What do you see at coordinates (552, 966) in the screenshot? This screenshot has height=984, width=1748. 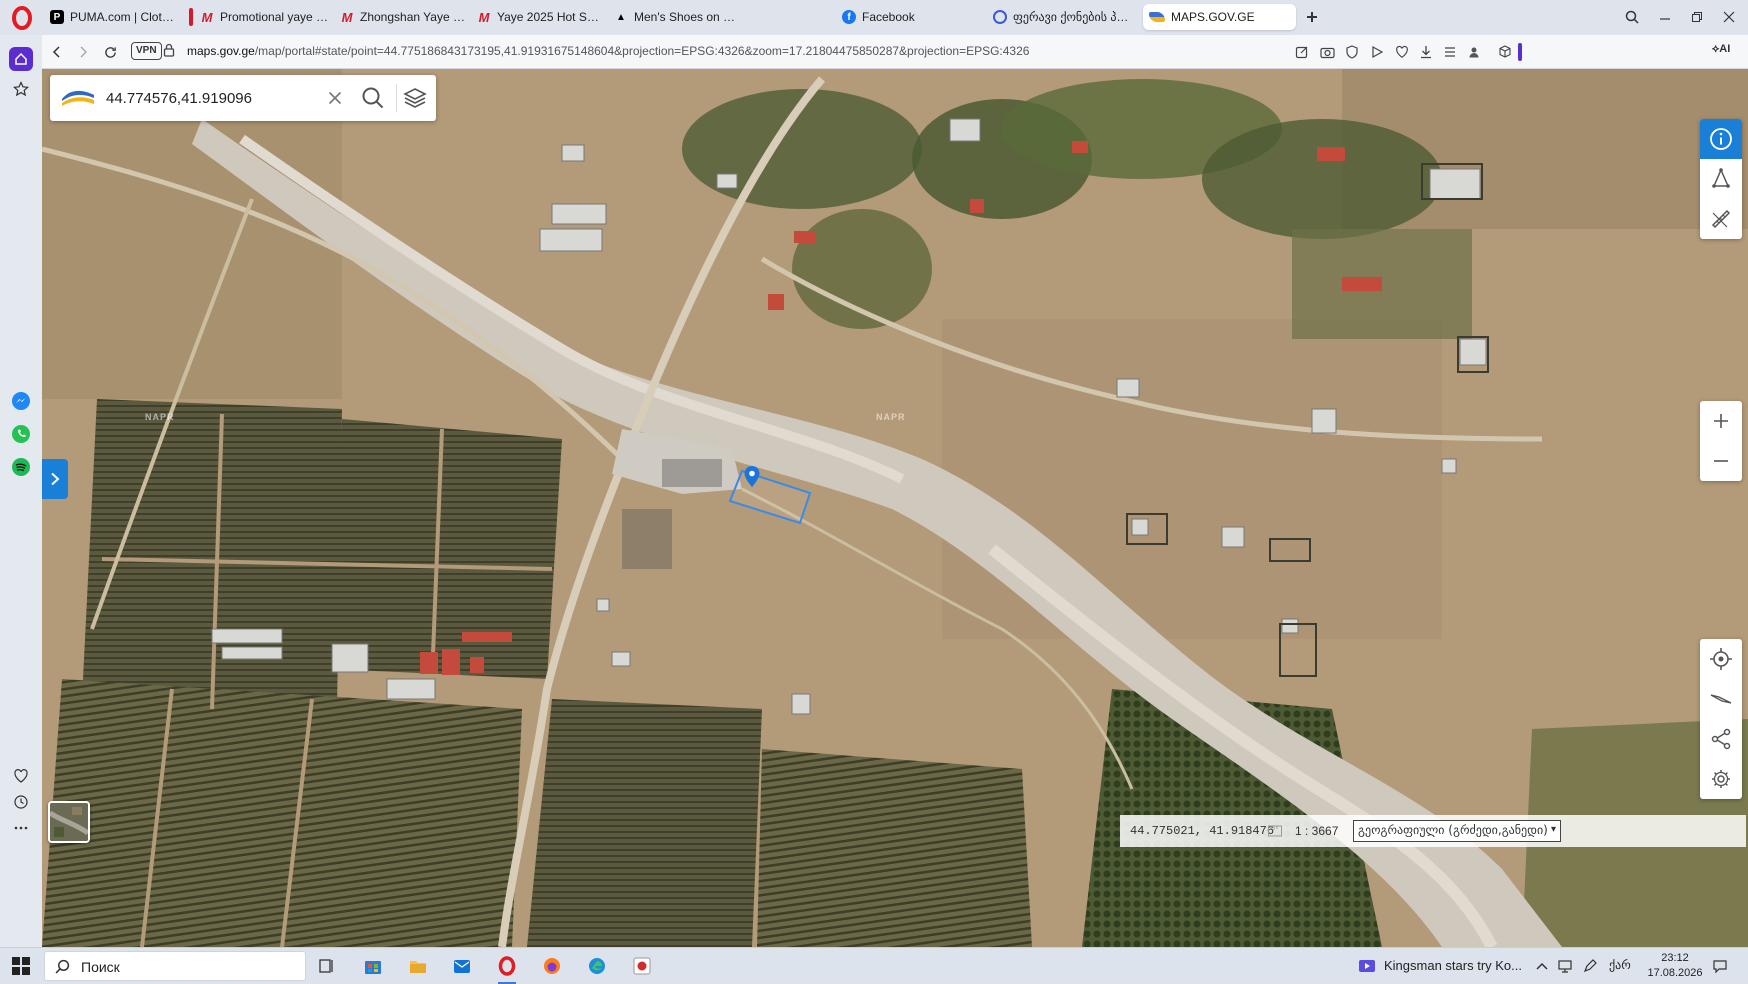 I see `taskbar-firefox-app` at bounding box center [552, 966].